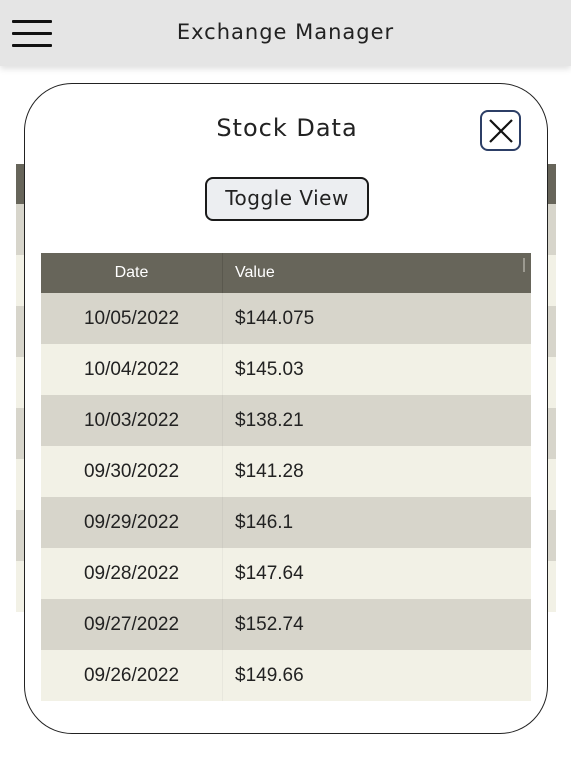 Image resolution: width=571 pixels, height=763 pixels. Describe the element at coordinates (287, 128) in the screenshot. I see `modal-title: Stock Data` at that location.